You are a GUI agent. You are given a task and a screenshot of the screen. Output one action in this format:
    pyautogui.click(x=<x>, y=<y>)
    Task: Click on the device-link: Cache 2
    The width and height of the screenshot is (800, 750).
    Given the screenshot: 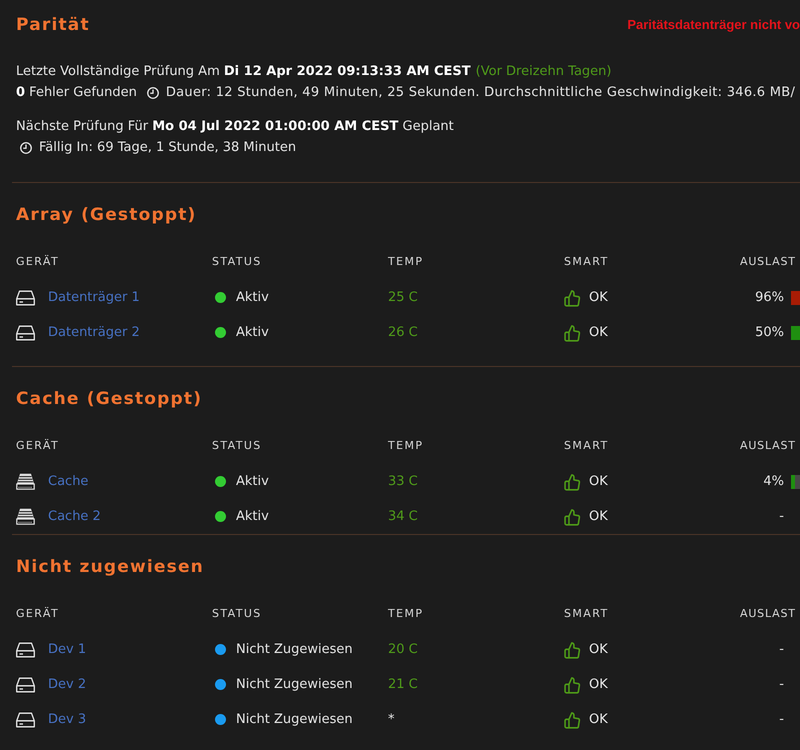 What is the action you would take?
    pyautogui.click(x=74, y=516)
    